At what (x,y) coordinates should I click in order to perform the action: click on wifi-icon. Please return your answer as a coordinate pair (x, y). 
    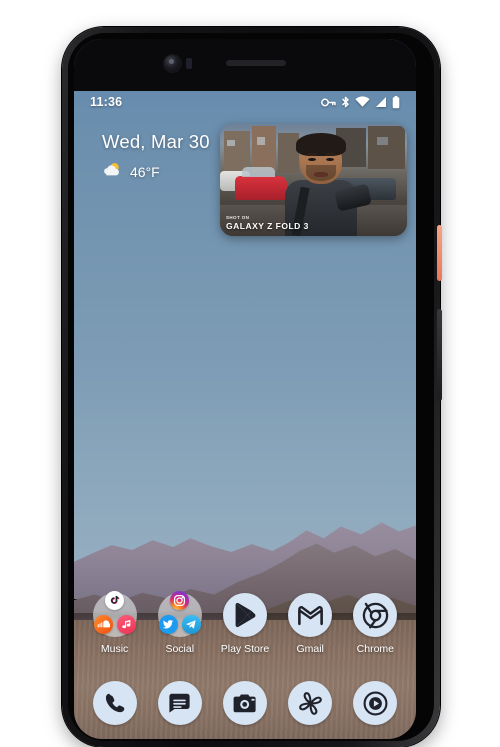
    Looking at the image, I should click on (362, 102).